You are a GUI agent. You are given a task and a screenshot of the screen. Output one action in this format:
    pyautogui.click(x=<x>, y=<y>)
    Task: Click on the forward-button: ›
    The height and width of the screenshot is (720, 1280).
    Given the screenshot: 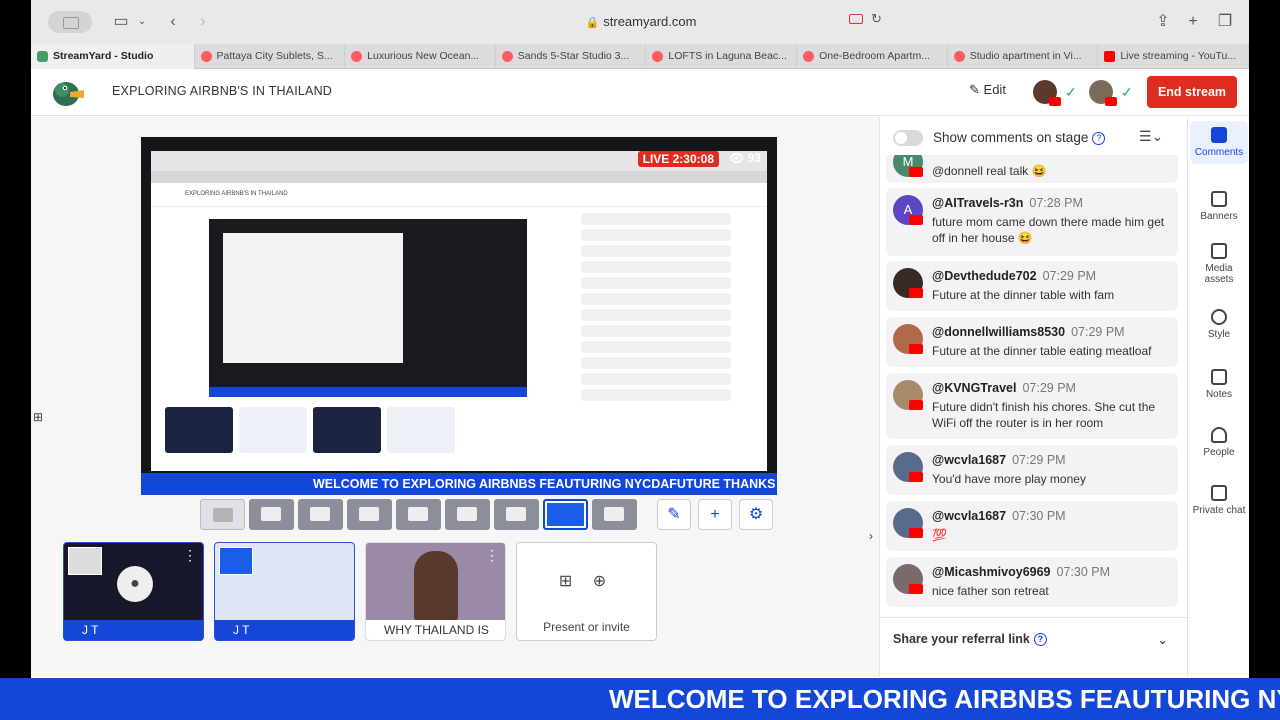 What is the action you would take?
    pyautogui.click(x=203, y=22)
    